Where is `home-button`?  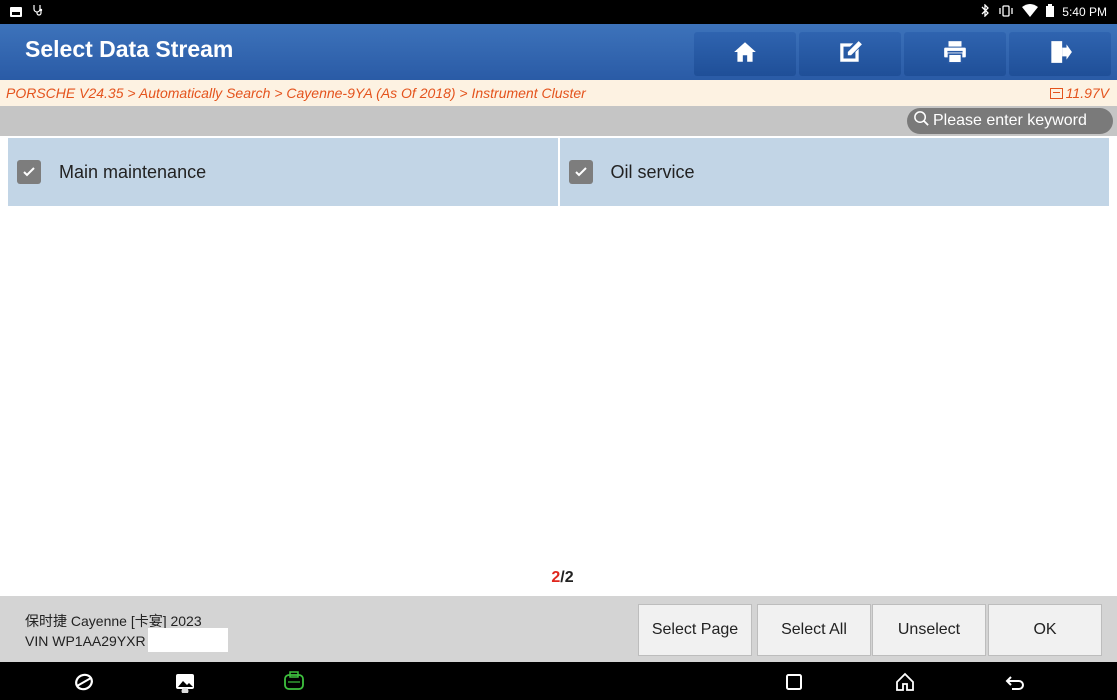 home-button is located at coordinates (745, 54).